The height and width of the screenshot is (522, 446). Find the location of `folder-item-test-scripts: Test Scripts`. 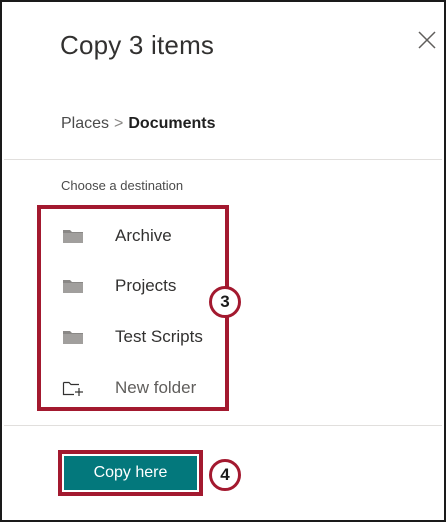

folder-item-test-scripts: Test Scripts is located at coordinates (142, 337).